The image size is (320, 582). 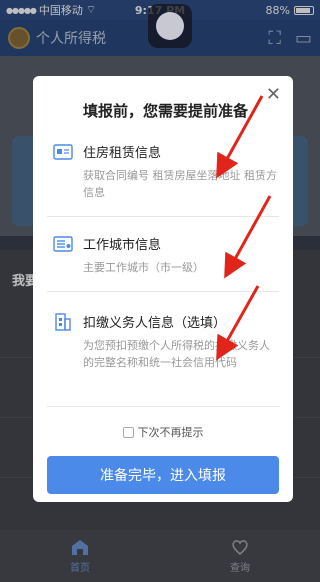 I want to click on prep-item-city: 工作城市信息 主要工作城市（市一级）, so click(x=166, y=255).